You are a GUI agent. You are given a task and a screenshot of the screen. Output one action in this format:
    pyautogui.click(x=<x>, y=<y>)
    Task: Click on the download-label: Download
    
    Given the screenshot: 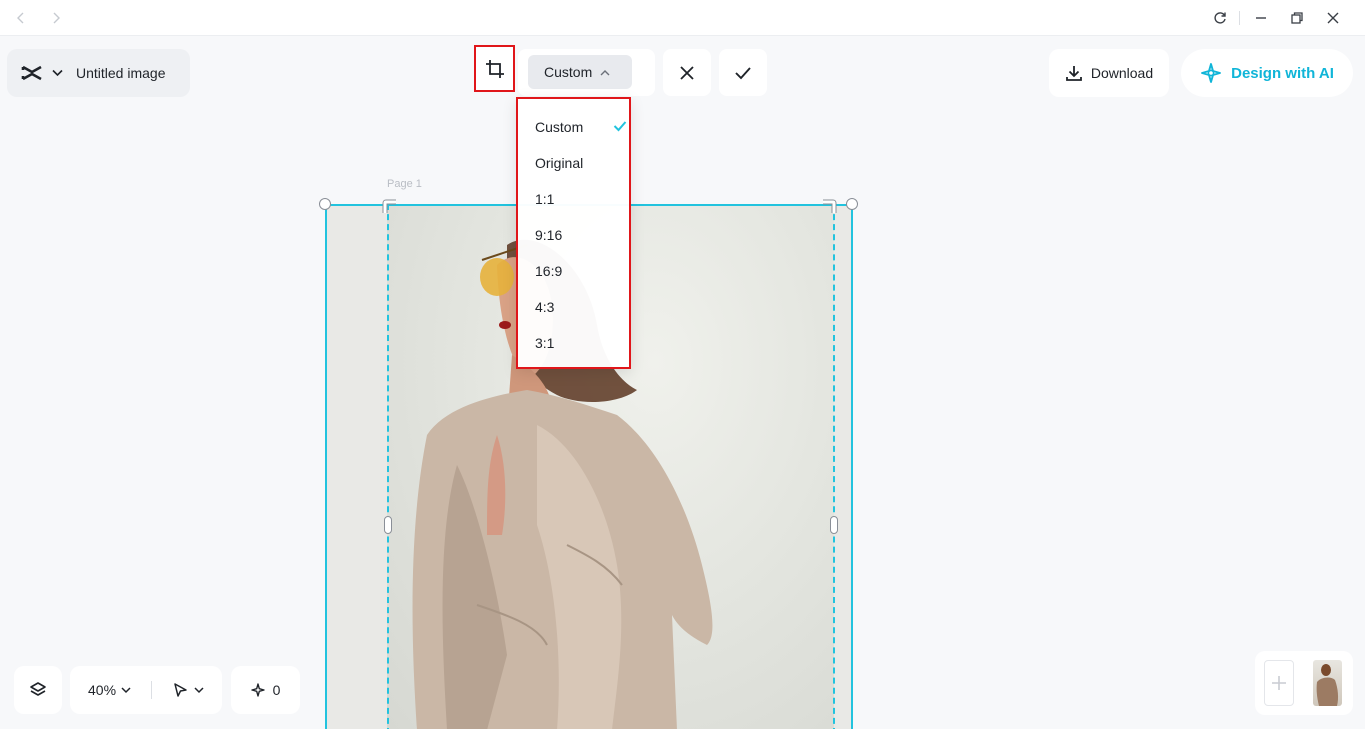 What is the action you would take?
    pyautogui.click(x=1122, y=73)
    